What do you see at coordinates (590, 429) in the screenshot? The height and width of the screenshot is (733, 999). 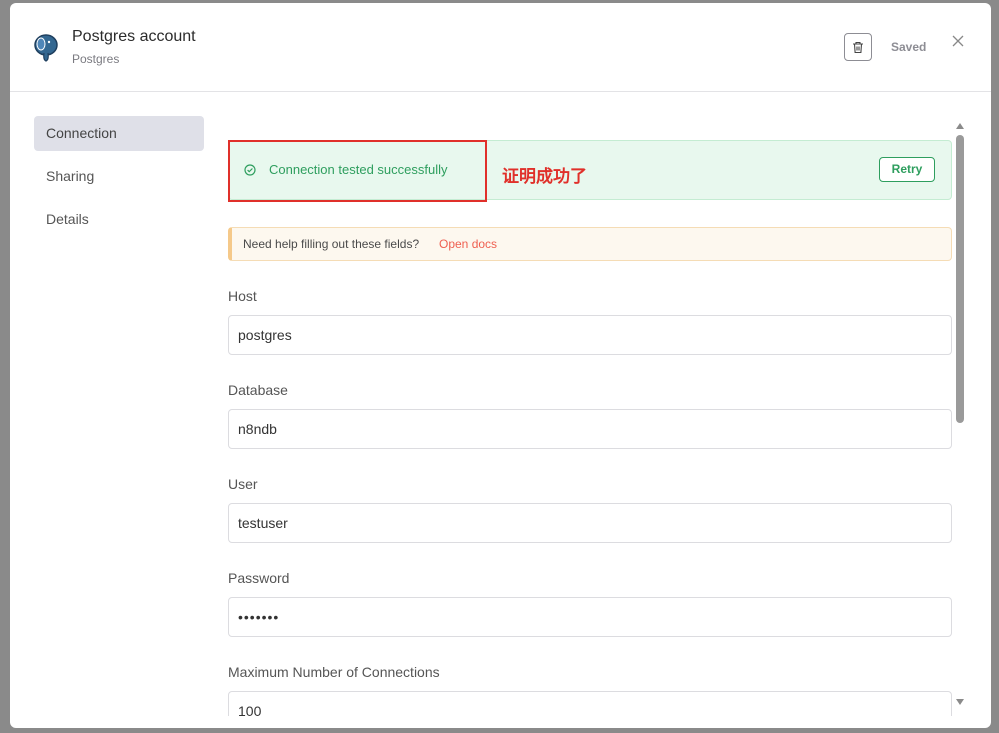 I see `database-input: n8ndb` at bounding box center [590, 429].